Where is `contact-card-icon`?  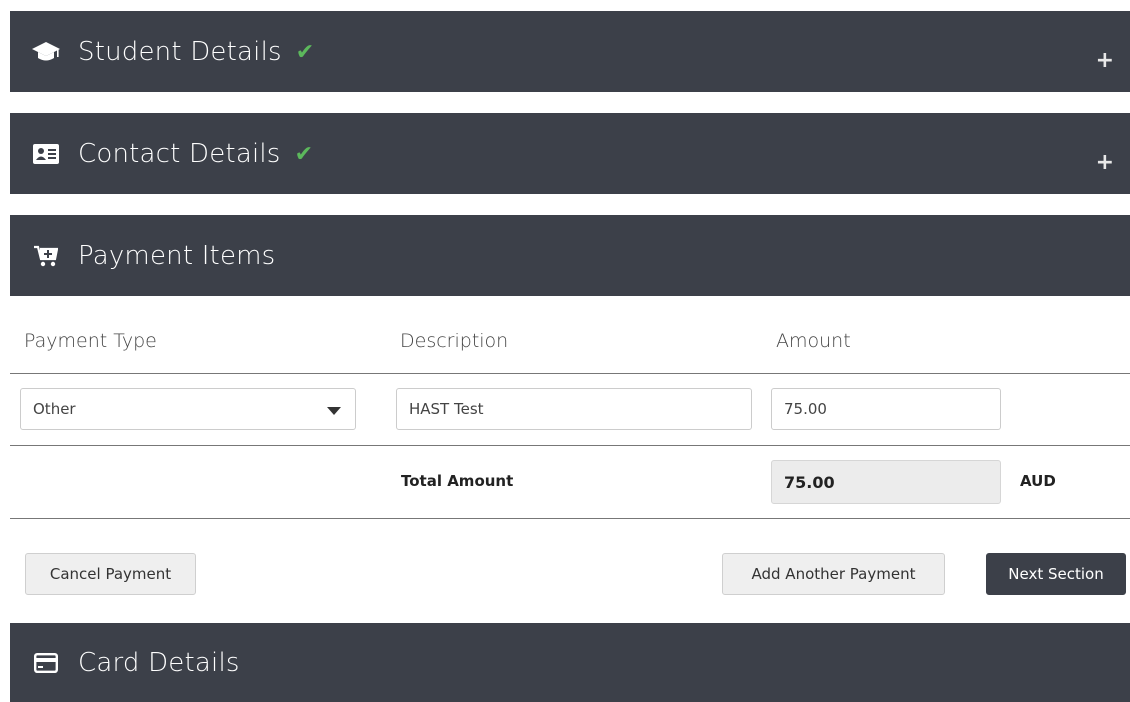 contact-card-icon is located at coordinates (46, 154).